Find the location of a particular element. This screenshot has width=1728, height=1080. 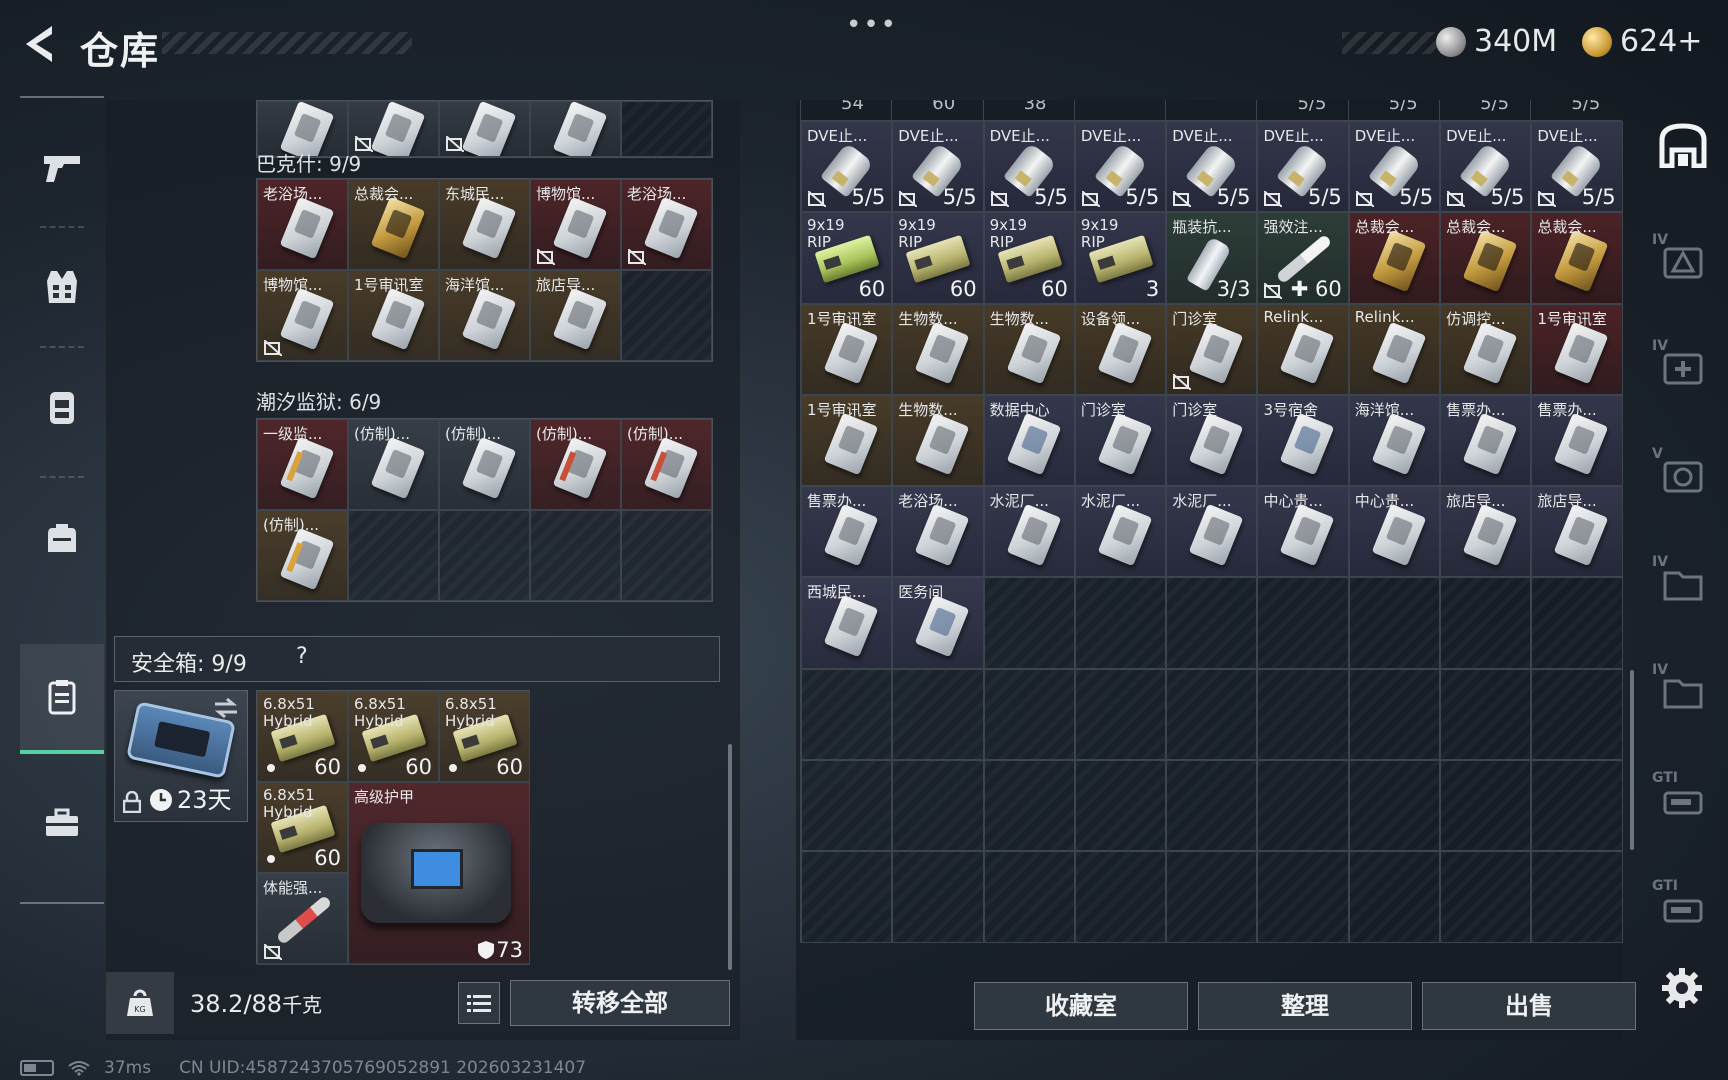

rail-item-tier4-b: IV is located at coordinates (1683, 367).